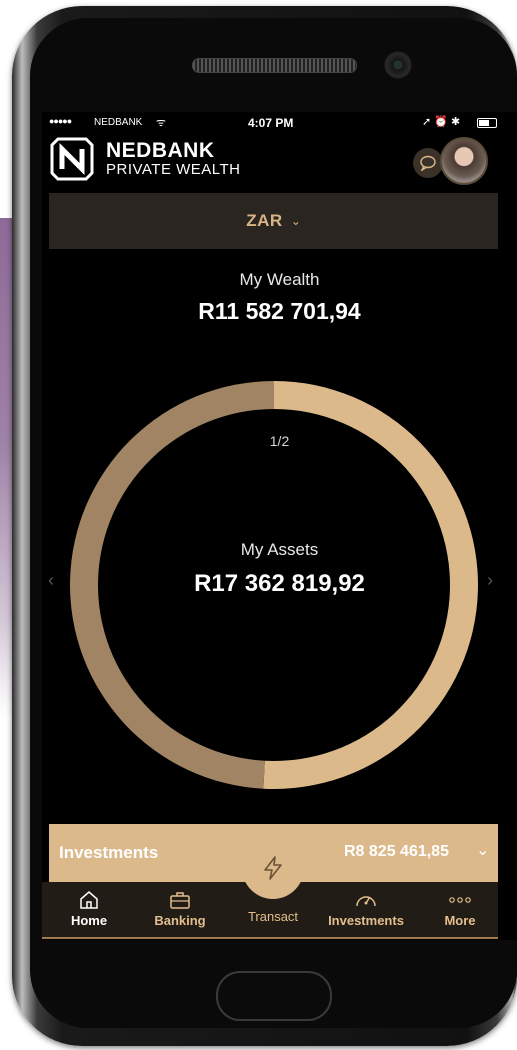 The width and height of the screenshot is (517, 1050). What do you see at coordinates (366, 901) in the screenshot?
I see `gauge-icon` at bounding box center [366, 901].